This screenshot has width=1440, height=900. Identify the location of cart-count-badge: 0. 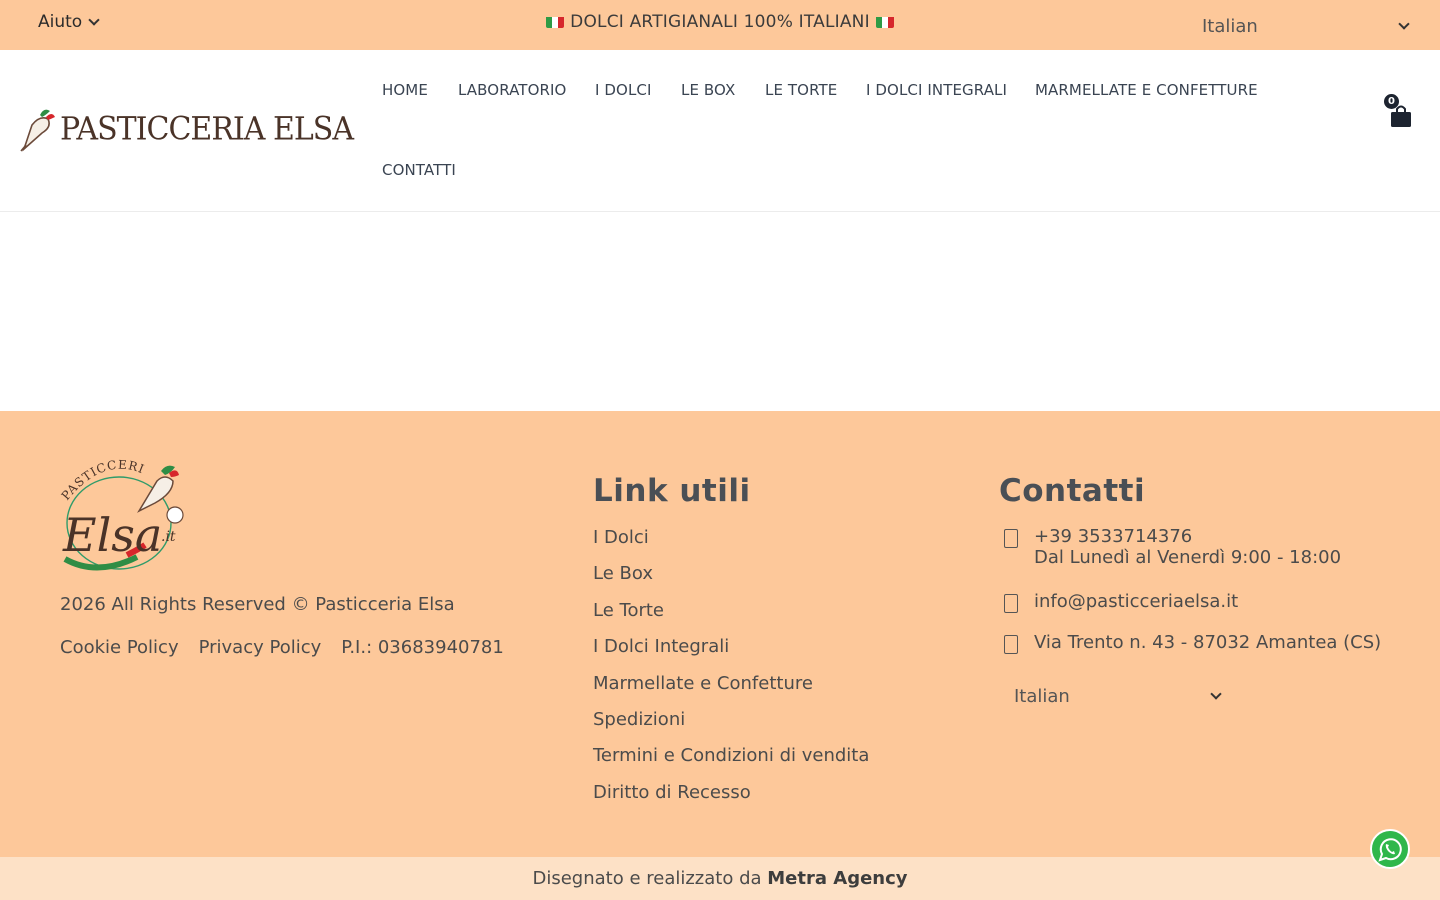
(1391, 101).